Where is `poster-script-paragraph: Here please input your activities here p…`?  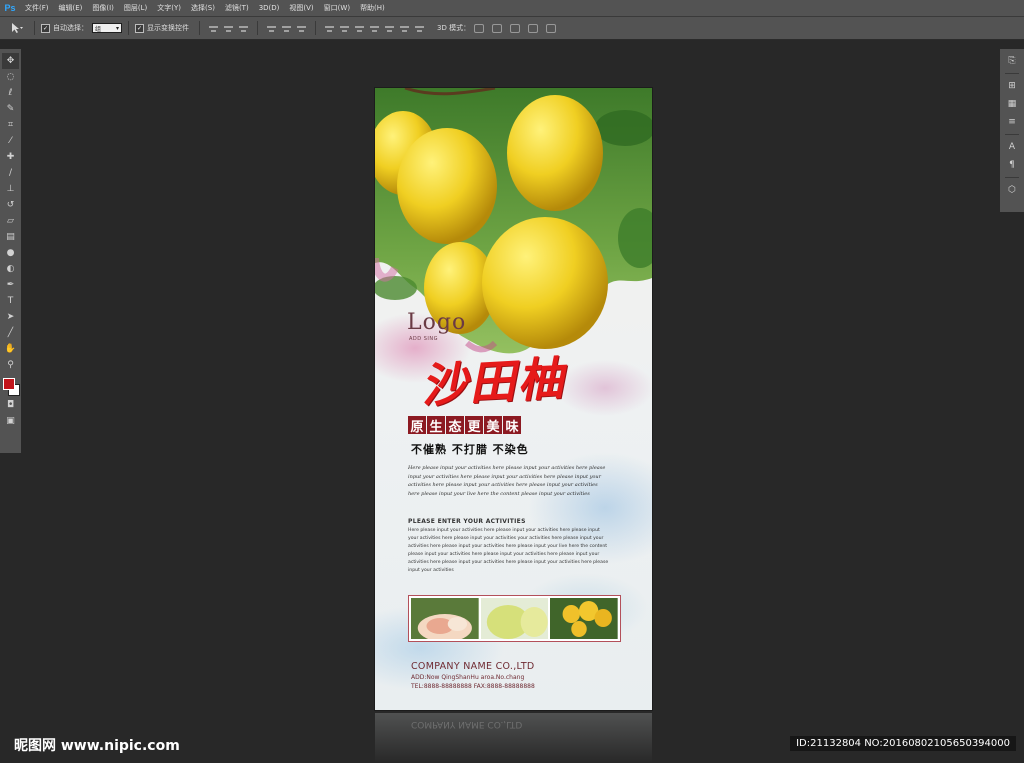
poster-script-paragraph: Here please input your activities here p… is located at coordinates (507, 481).